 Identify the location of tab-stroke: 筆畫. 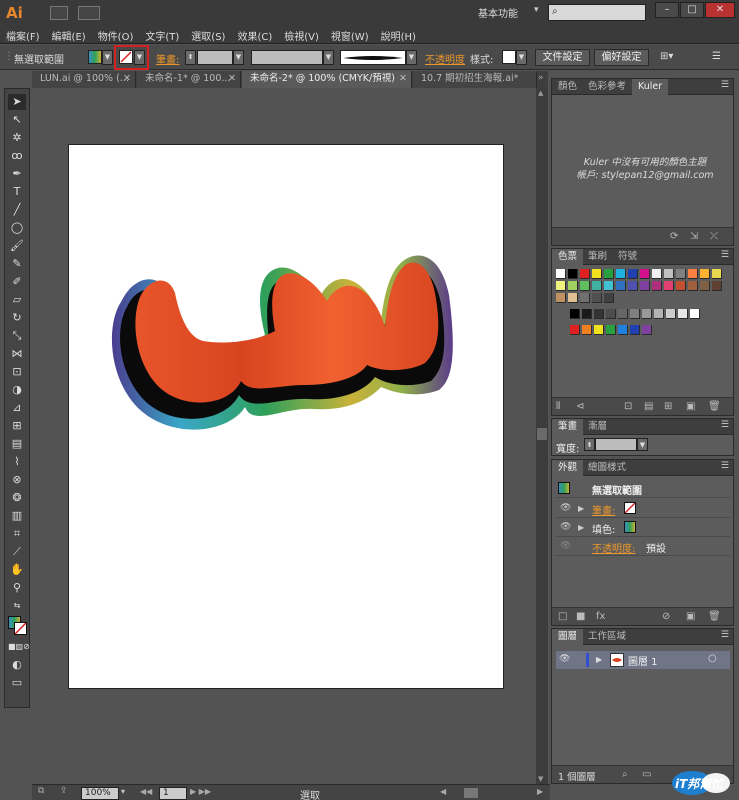
(568, 427).